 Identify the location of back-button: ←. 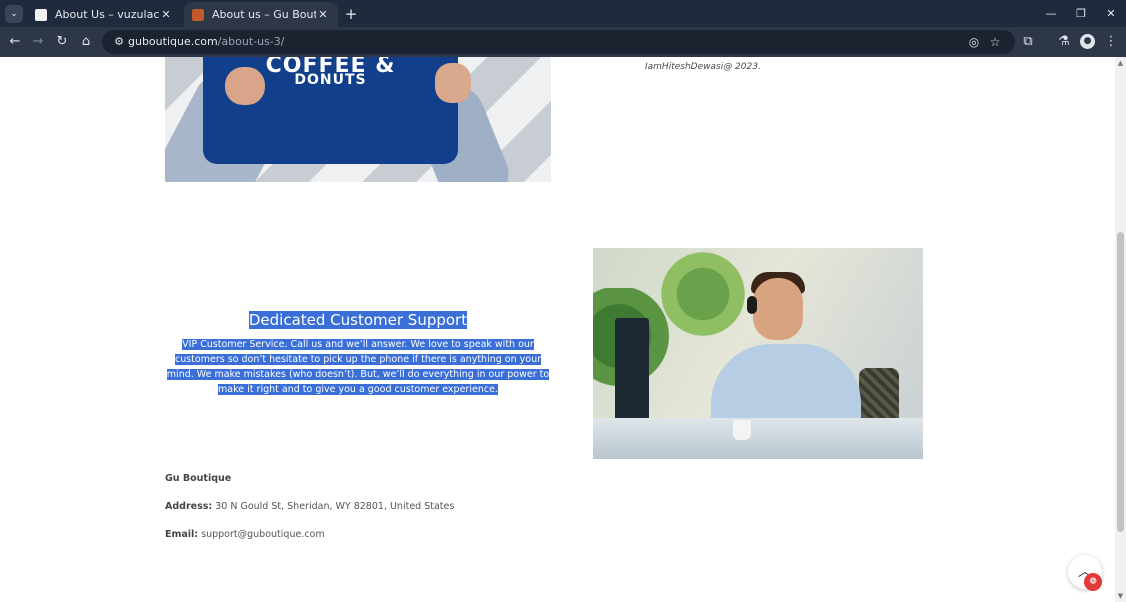
(15, 42).